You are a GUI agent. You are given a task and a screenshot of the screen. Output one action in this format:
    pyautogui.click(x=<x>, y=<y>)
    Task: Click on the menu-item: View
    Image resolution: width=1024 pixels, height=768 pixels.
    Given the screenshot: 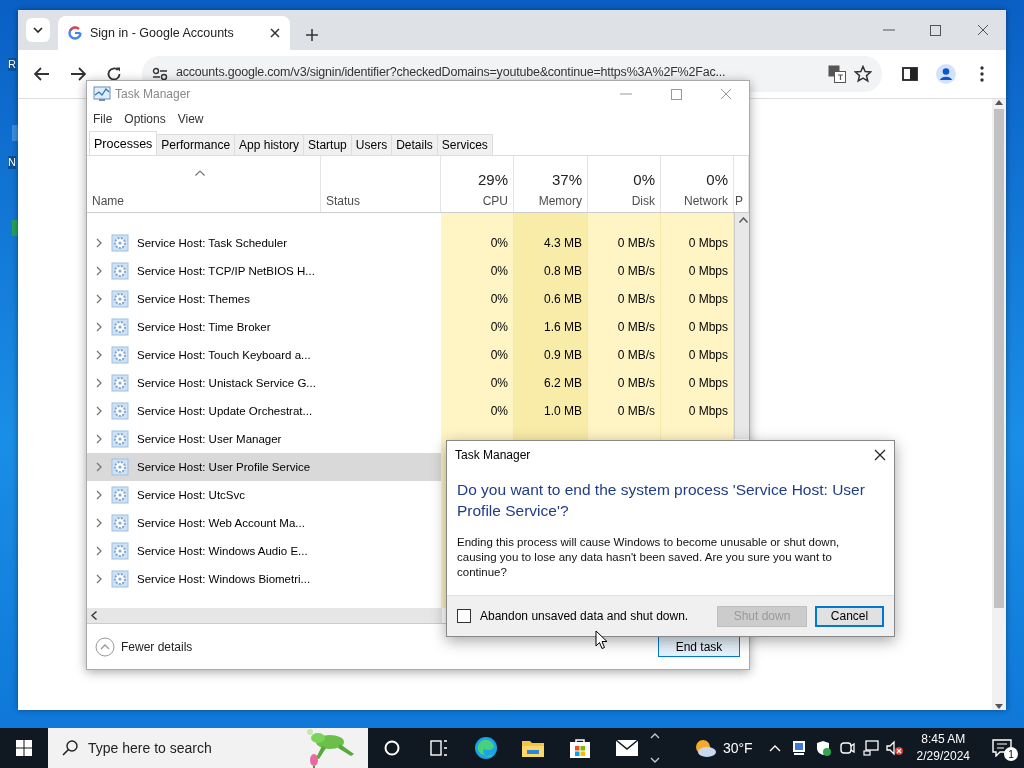 What is the action you would take?
    pyautogui.click(x=190, y=119)
    